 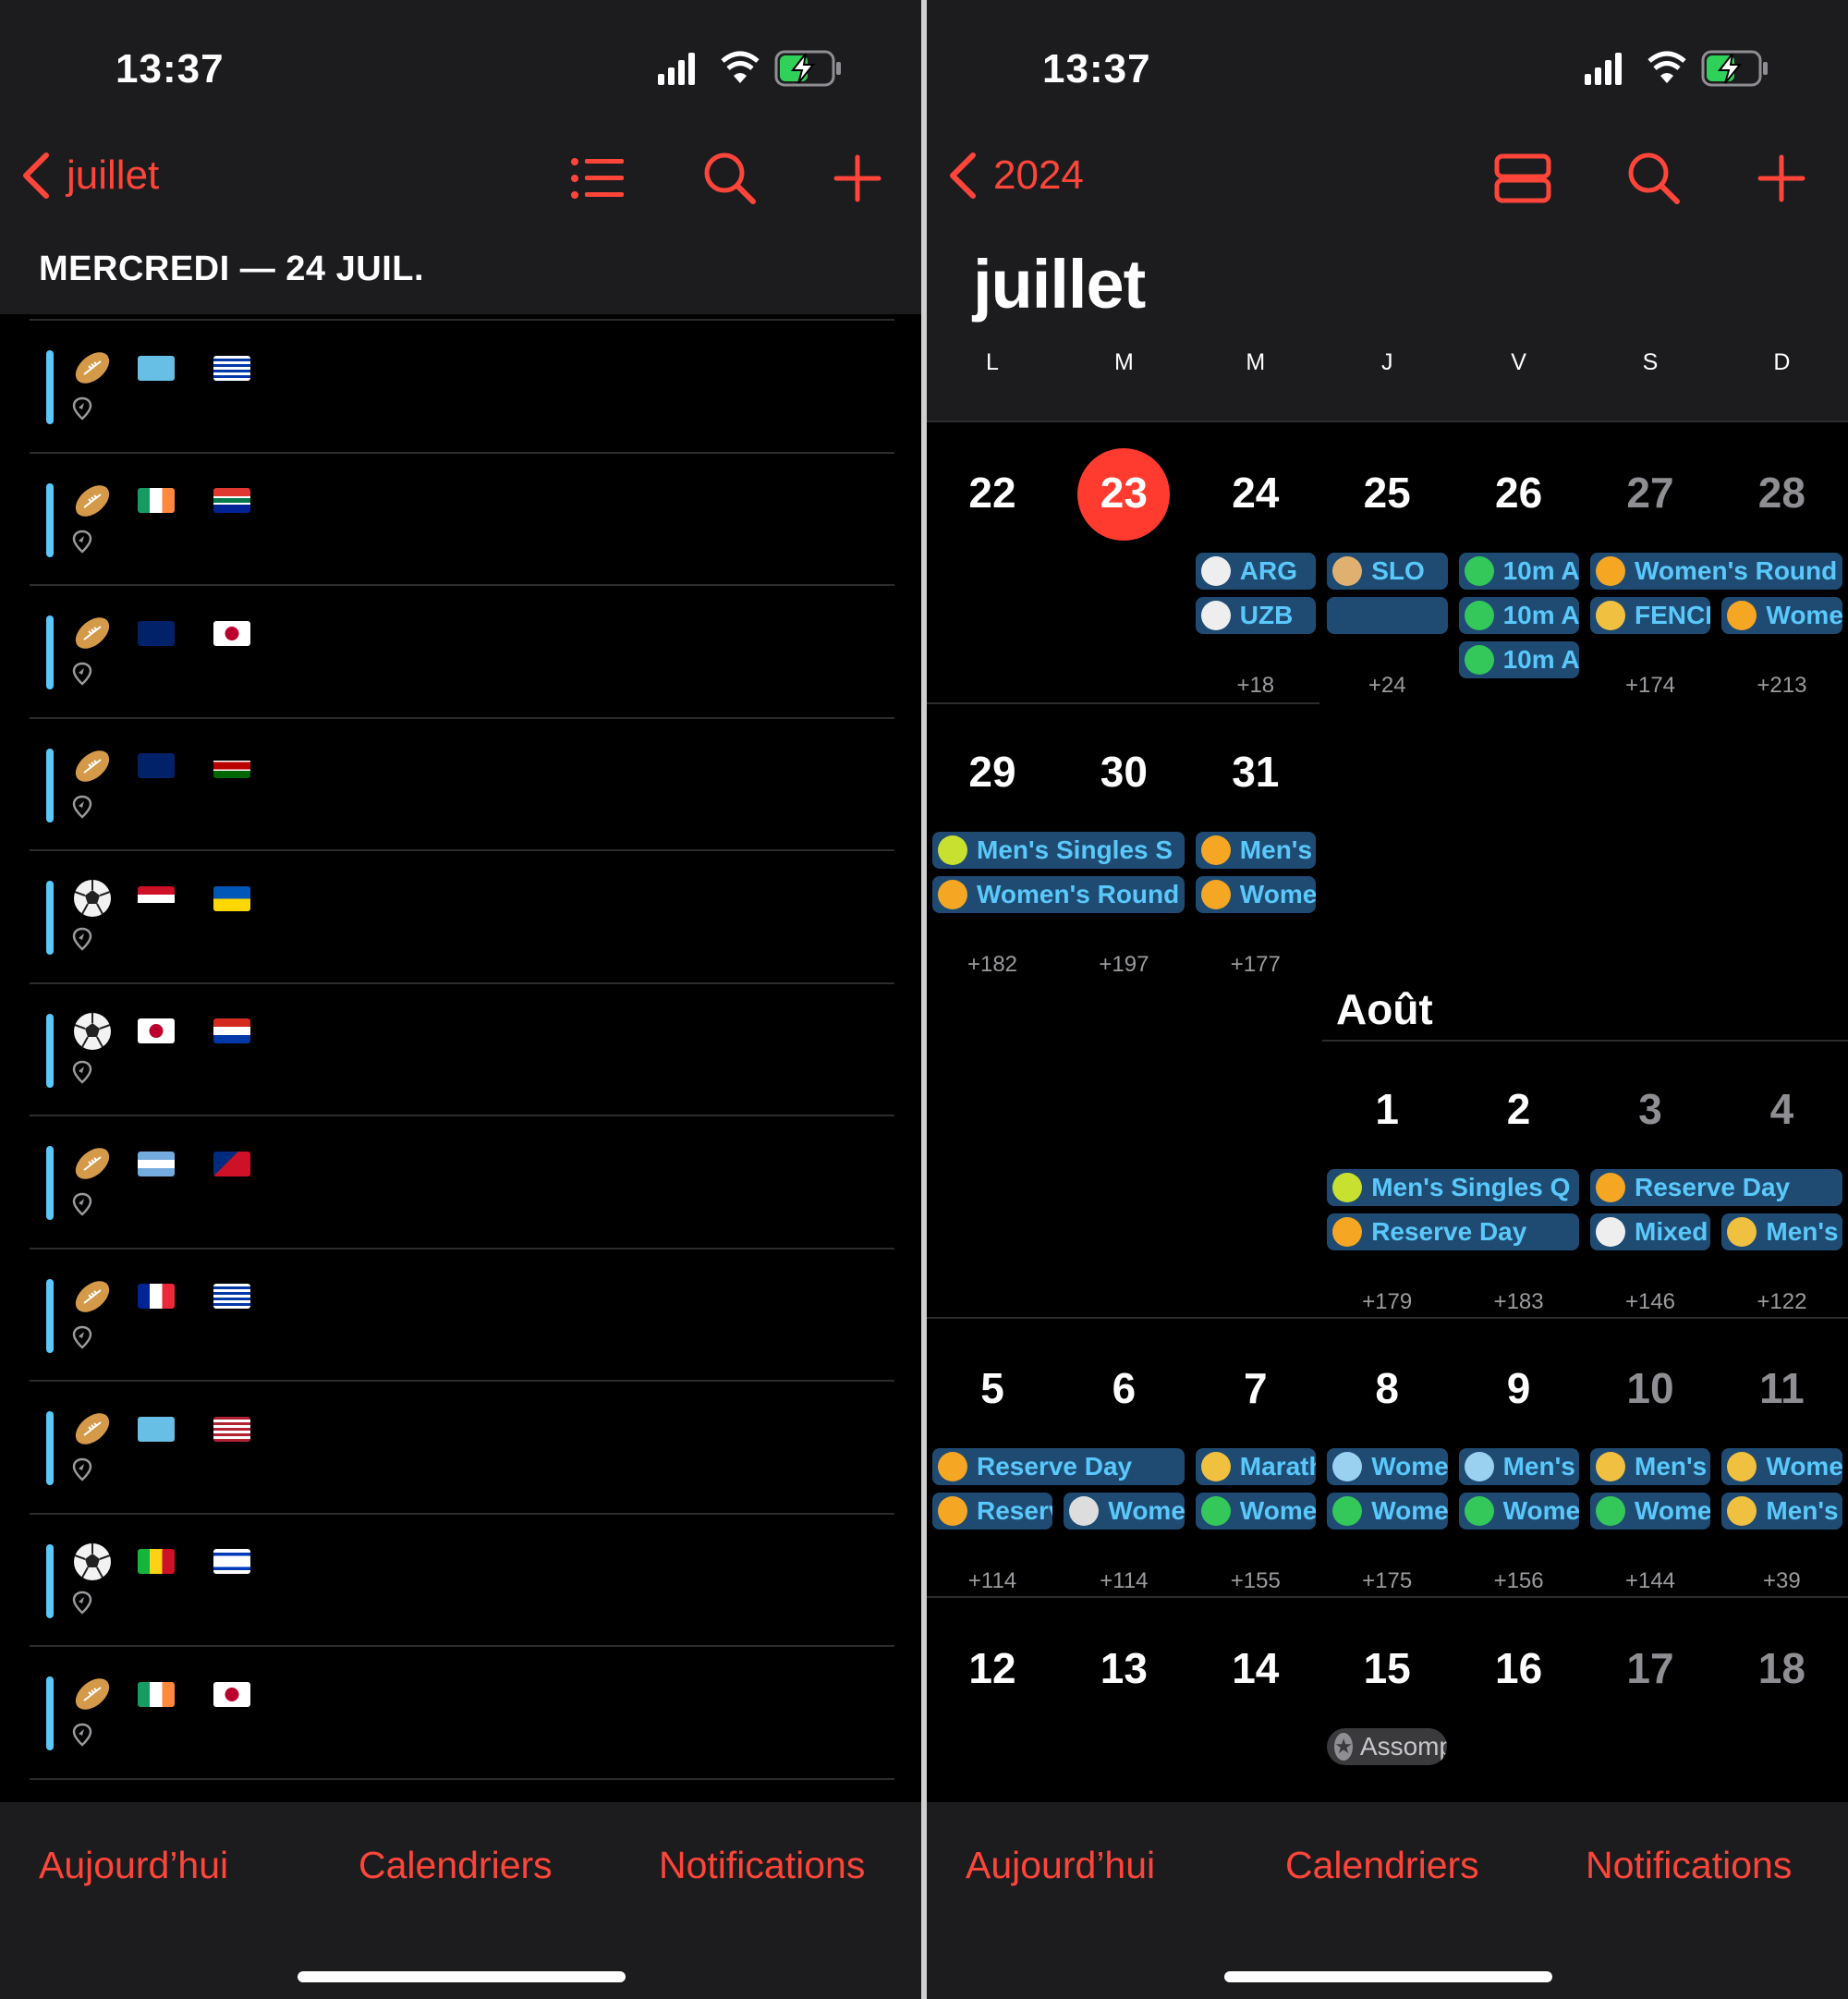 I want to click on event-chip: SLO, so click(x=1387, y=571).